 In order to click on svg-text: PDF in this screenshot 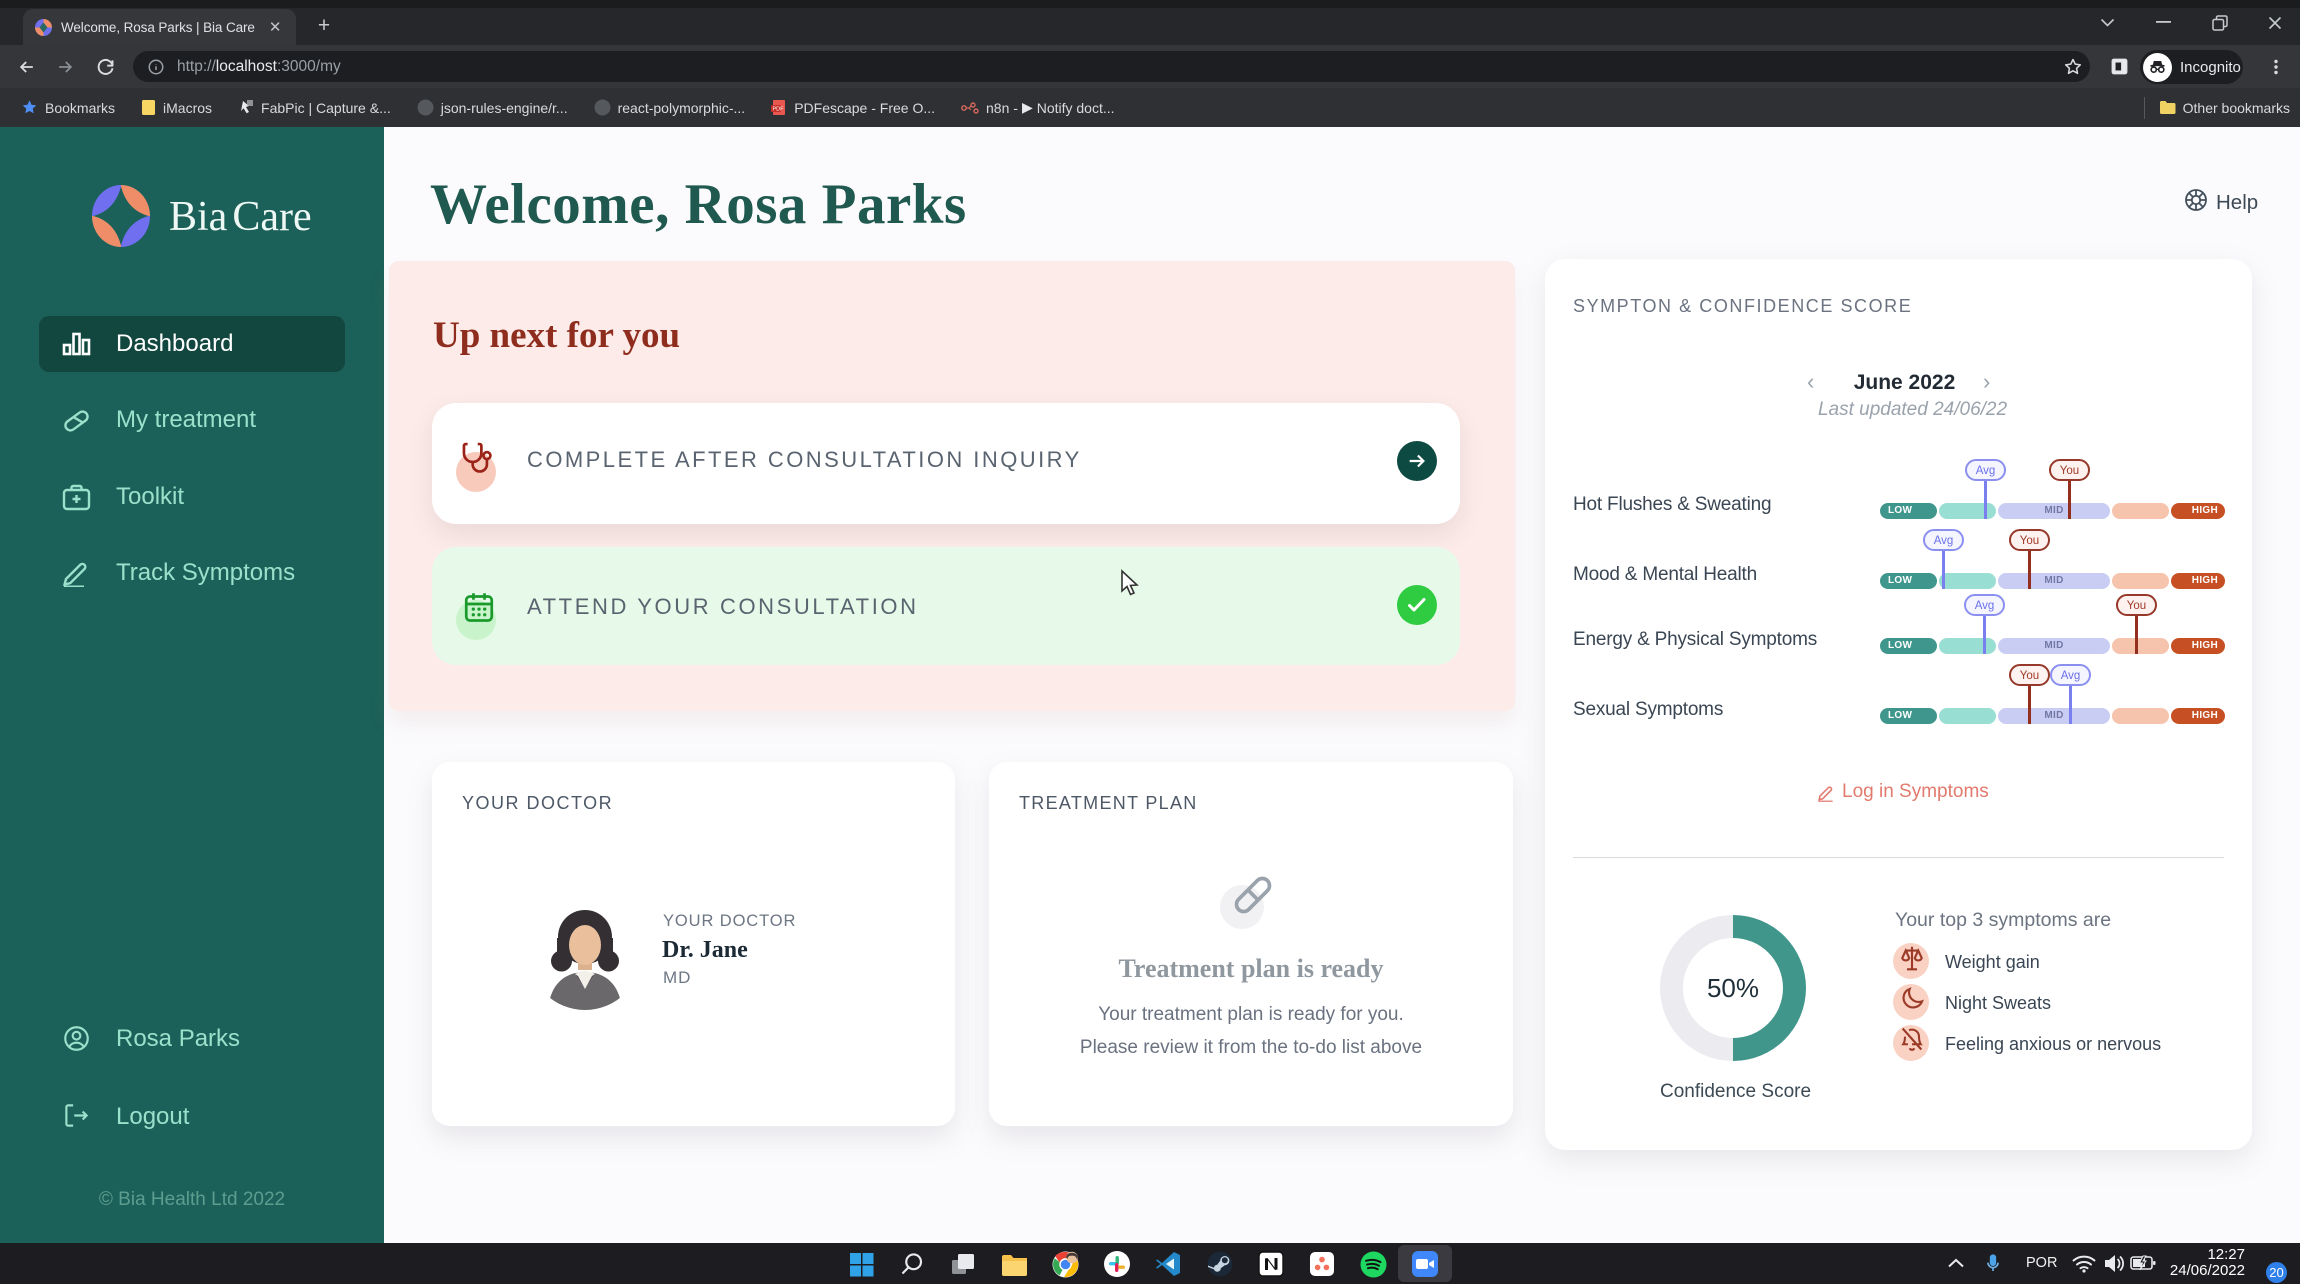, I will do `click(779, 109)`.